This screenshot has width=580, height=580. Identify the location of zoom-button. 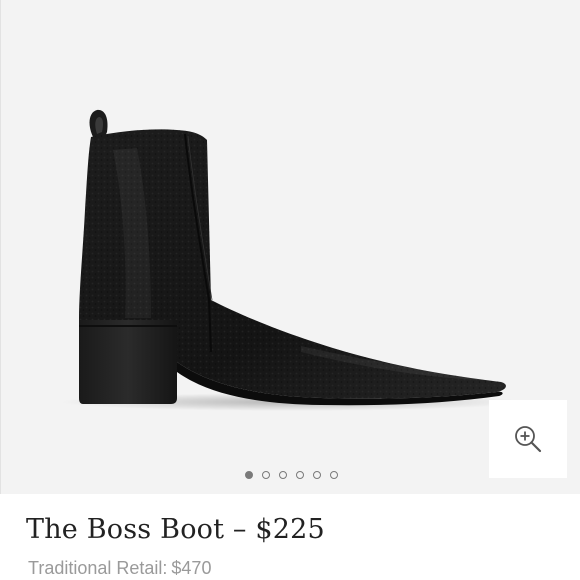
(528, 439).